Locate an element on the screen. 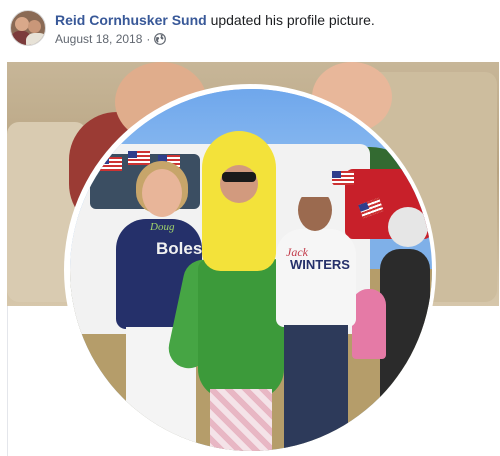 The width and height of the screenshot is (500, 456). author-avatar is located at coordinates (28, 28).